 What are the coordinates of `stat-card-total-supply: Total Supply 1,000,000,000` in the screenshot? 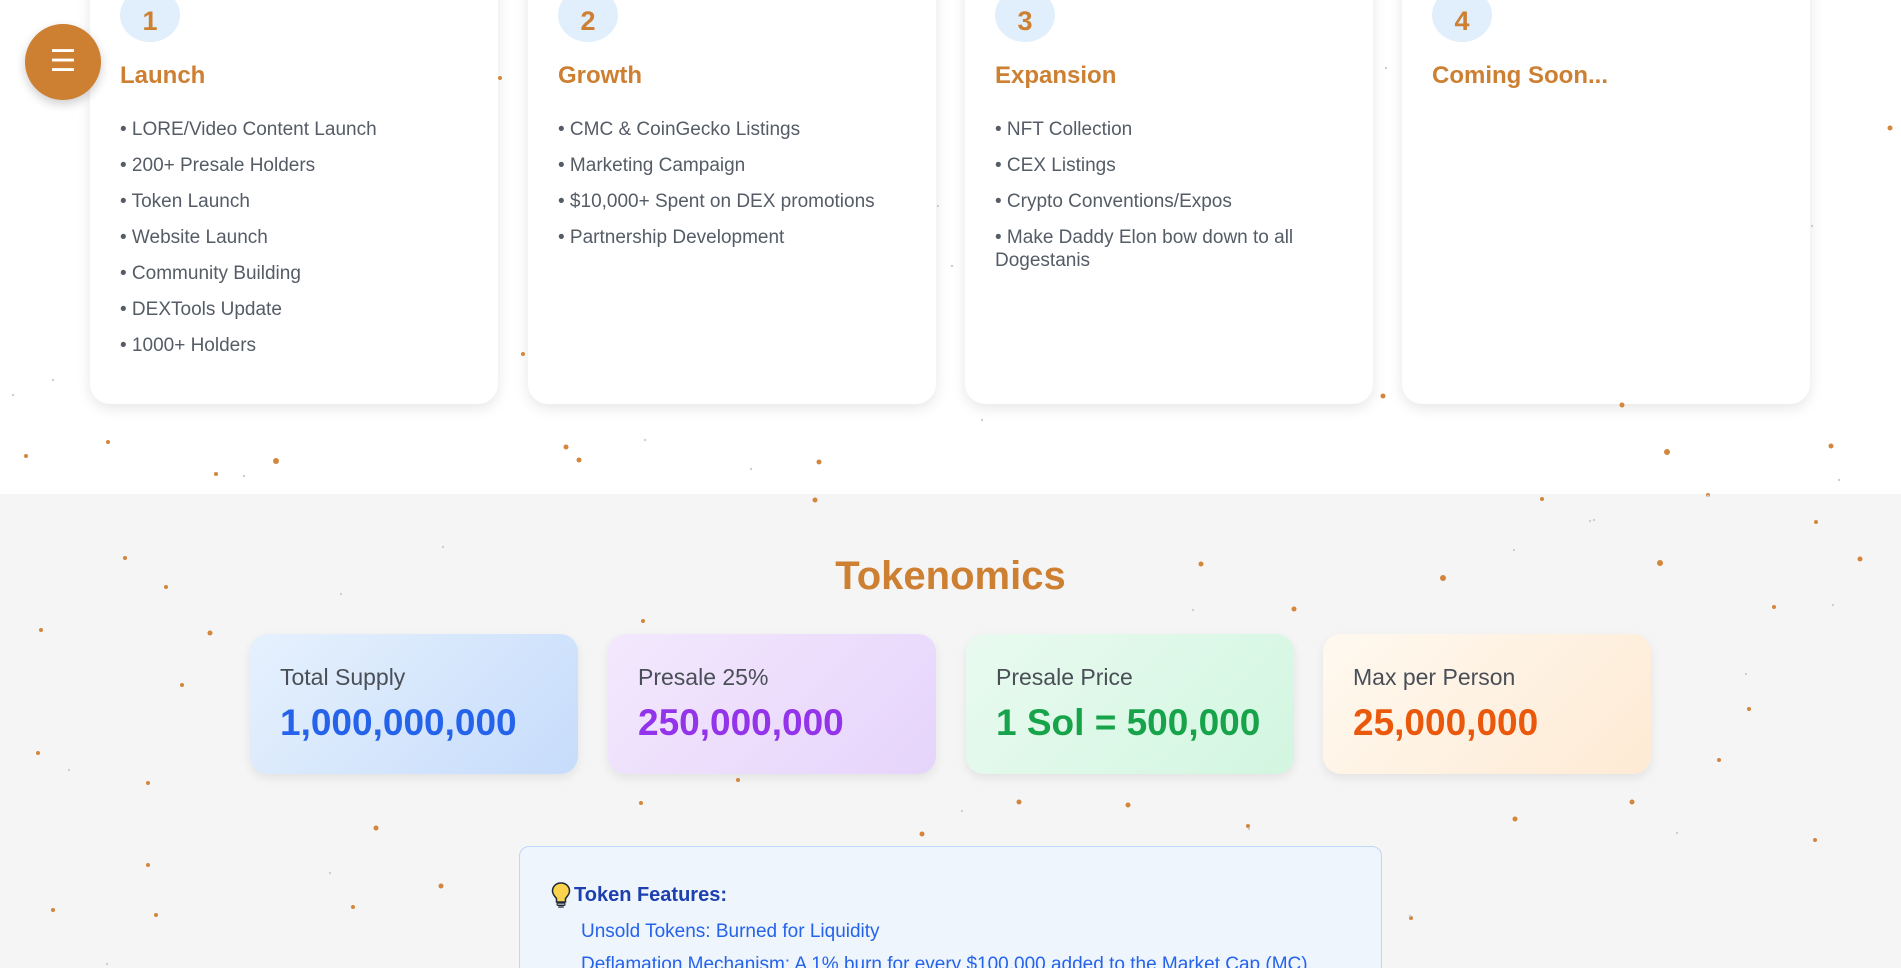 It's located at (414, 704).